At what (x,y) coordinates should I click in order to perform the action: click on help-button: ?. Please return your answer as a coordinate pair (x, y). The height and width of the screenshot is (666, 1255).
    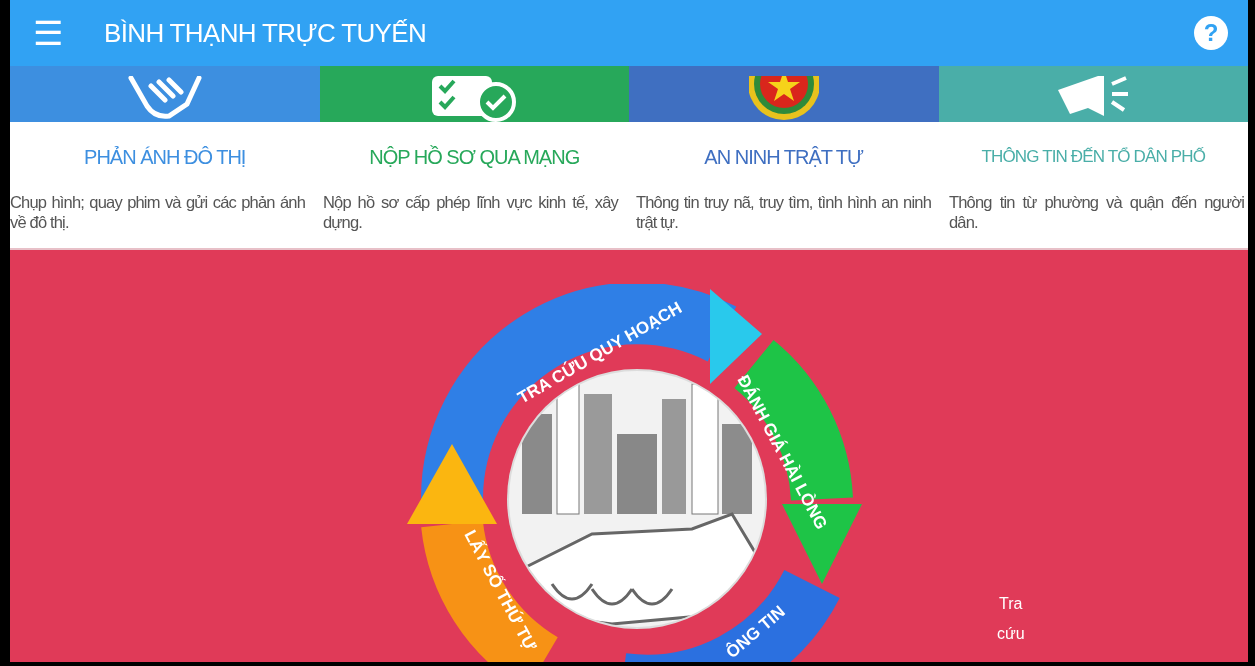
    Looking at the image, I should click on (1211, 33).